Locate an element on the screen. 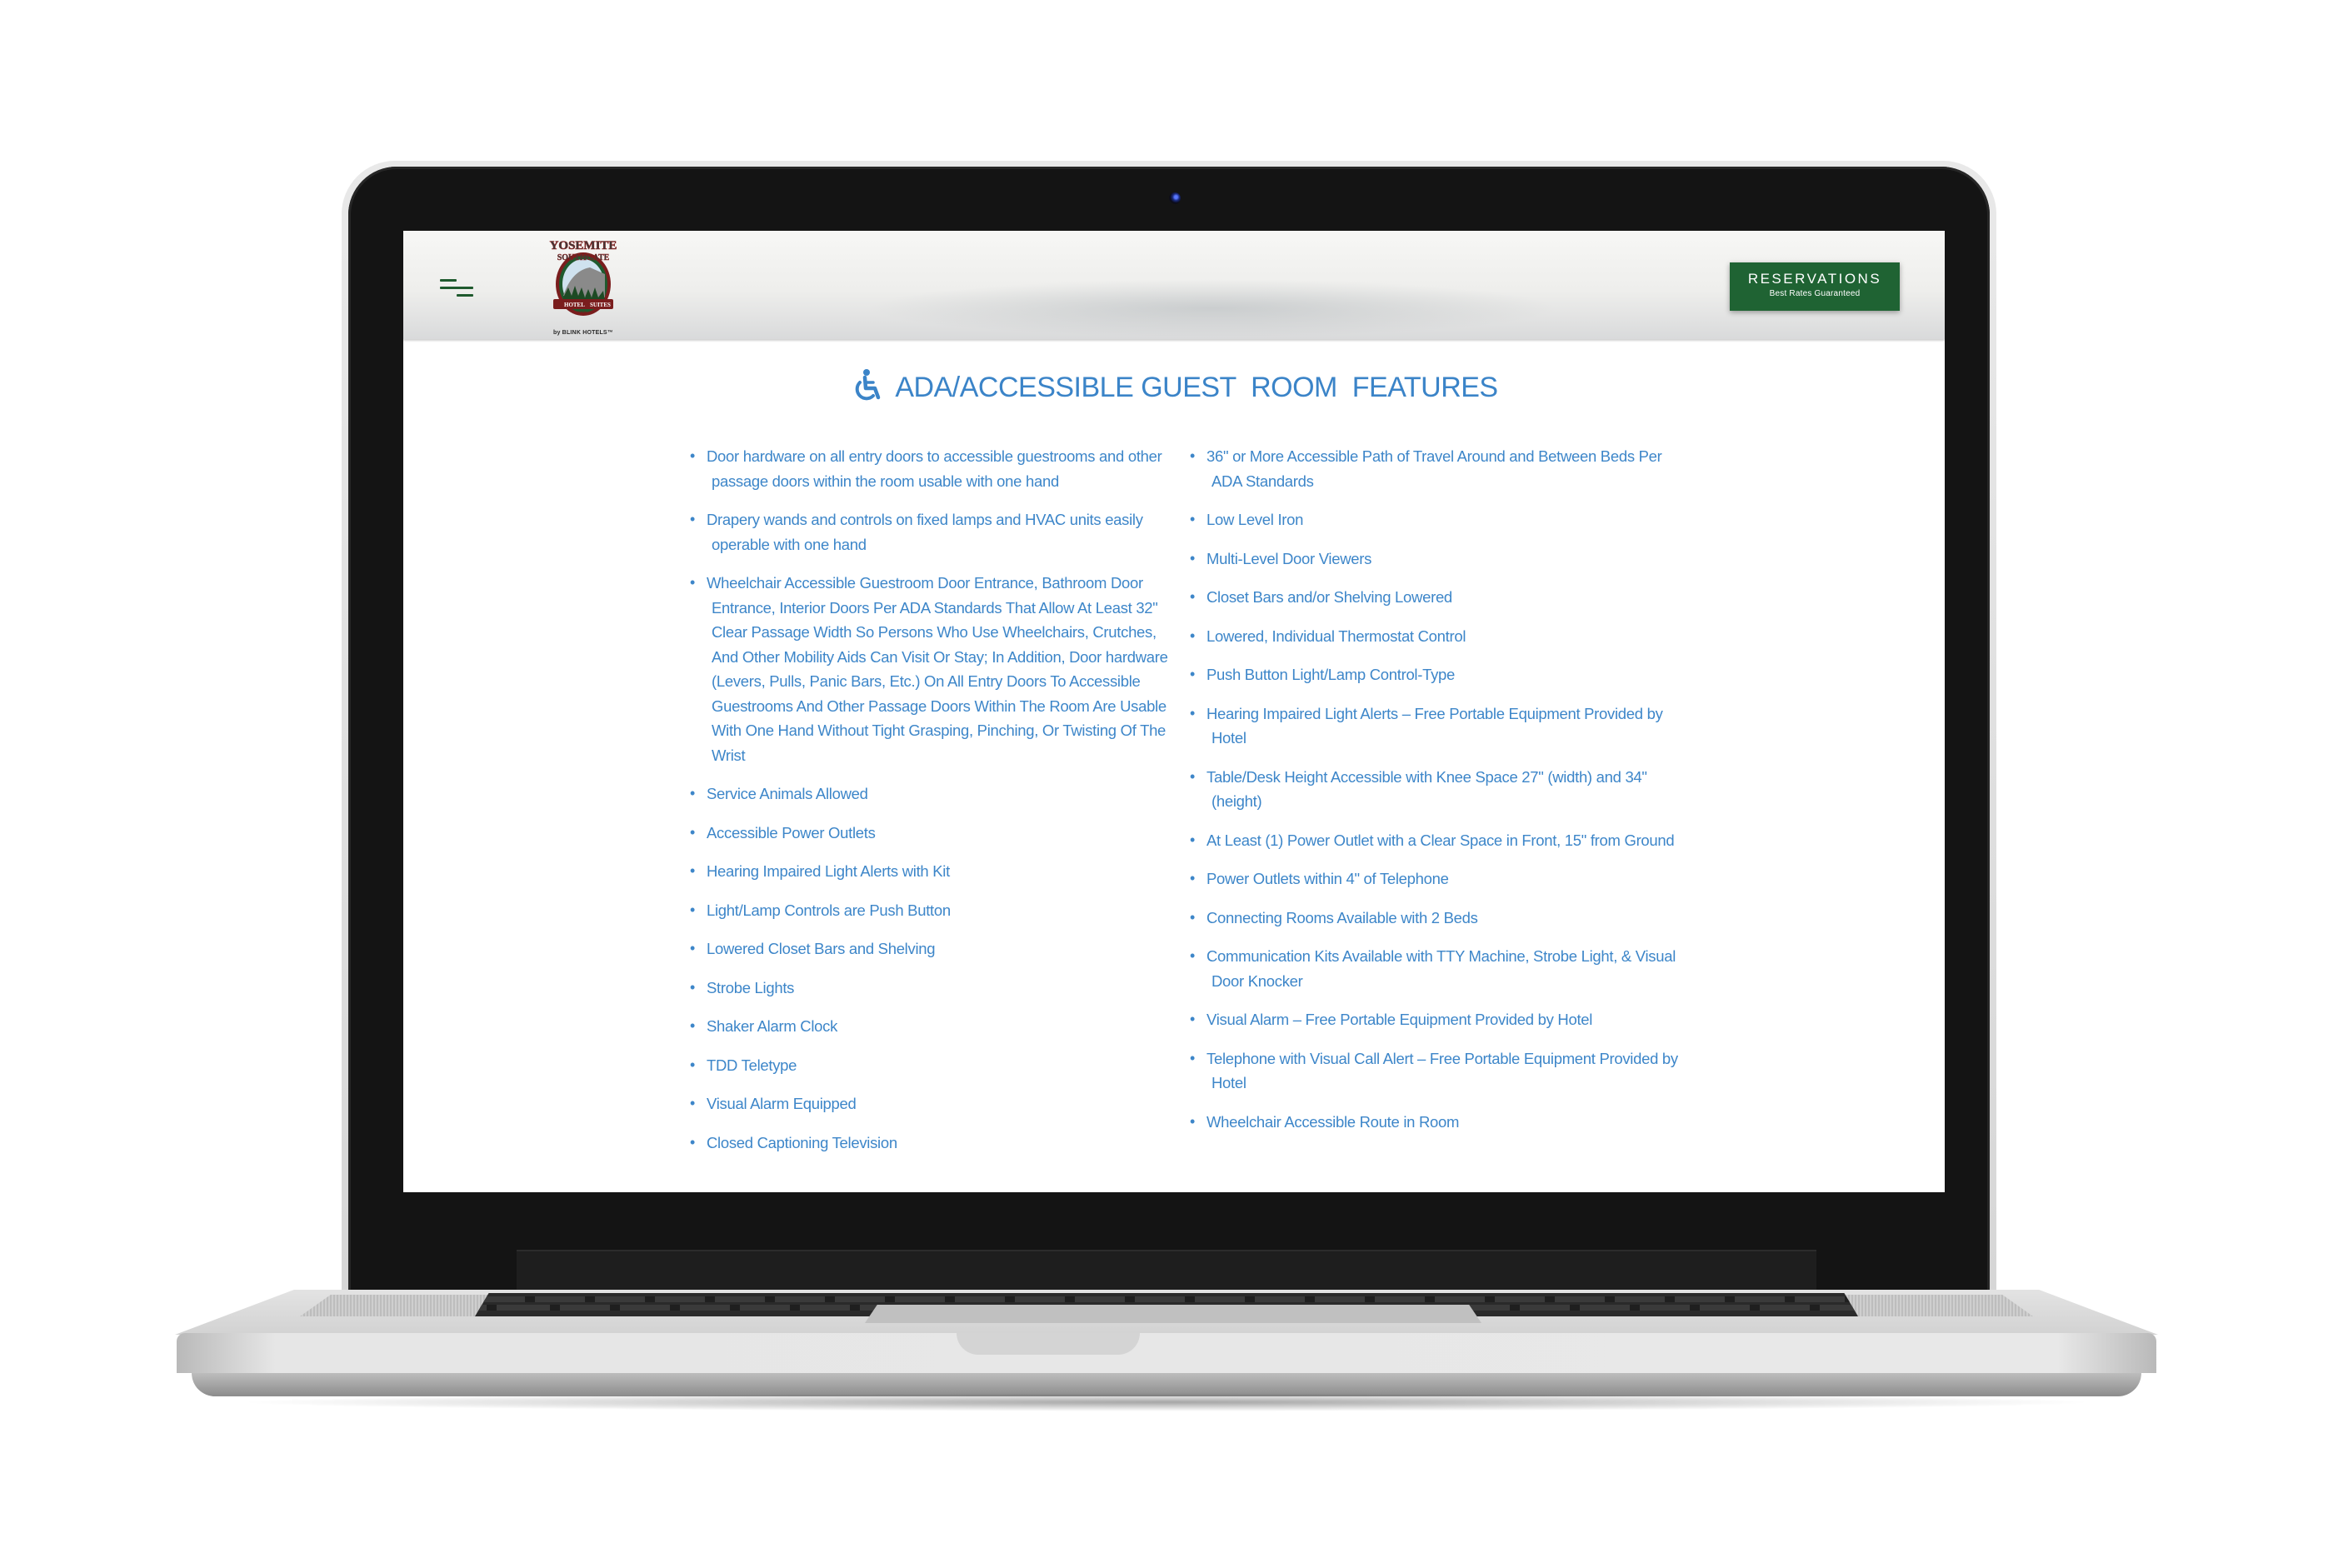  feature-text: Closed Captioning Television is located at coordinates (802, 1142).